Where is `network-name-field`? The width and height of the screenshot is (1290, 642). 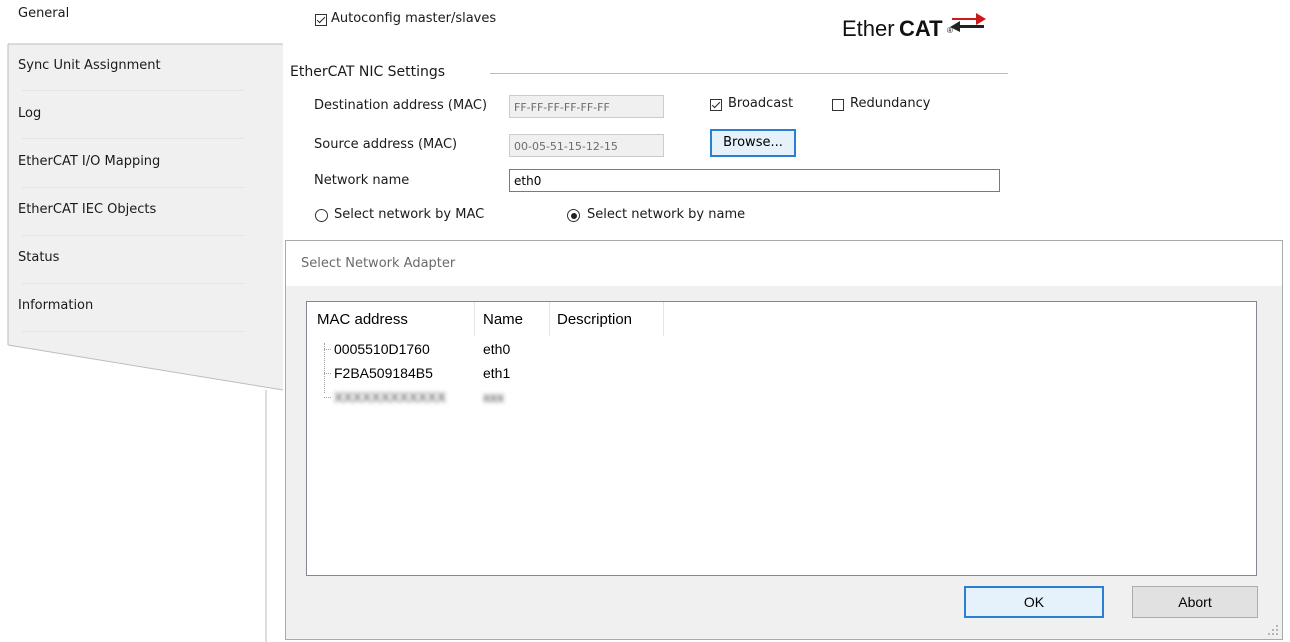
network-name-field is located at coordinates (754, 180).